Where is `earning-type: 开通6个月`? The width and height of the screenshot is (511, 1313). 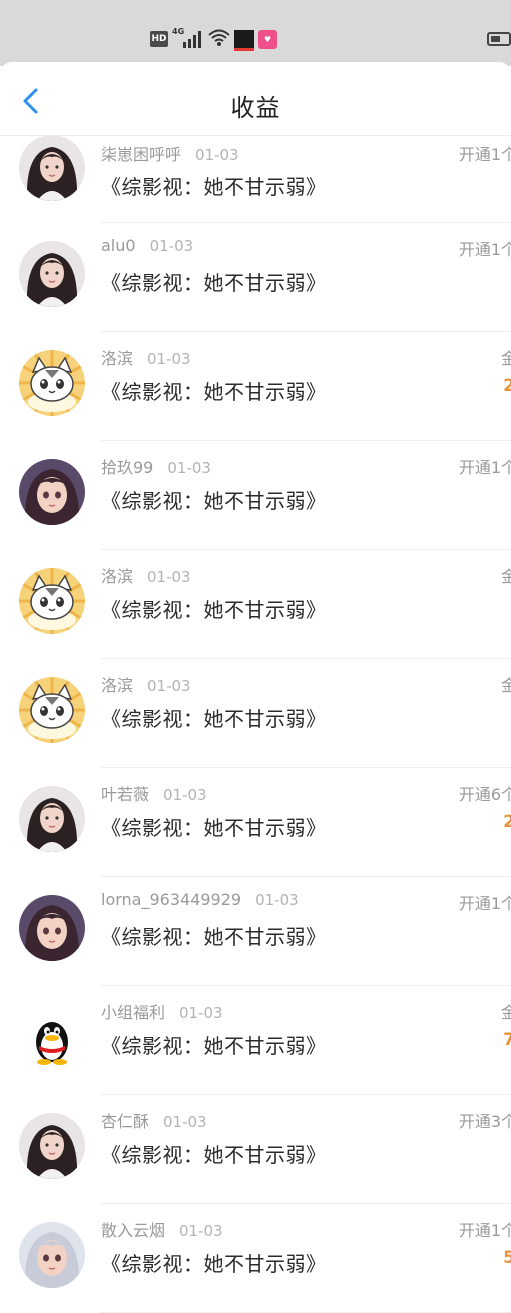
earning-type: 开通6个月 is located at coordinates (484, 794).